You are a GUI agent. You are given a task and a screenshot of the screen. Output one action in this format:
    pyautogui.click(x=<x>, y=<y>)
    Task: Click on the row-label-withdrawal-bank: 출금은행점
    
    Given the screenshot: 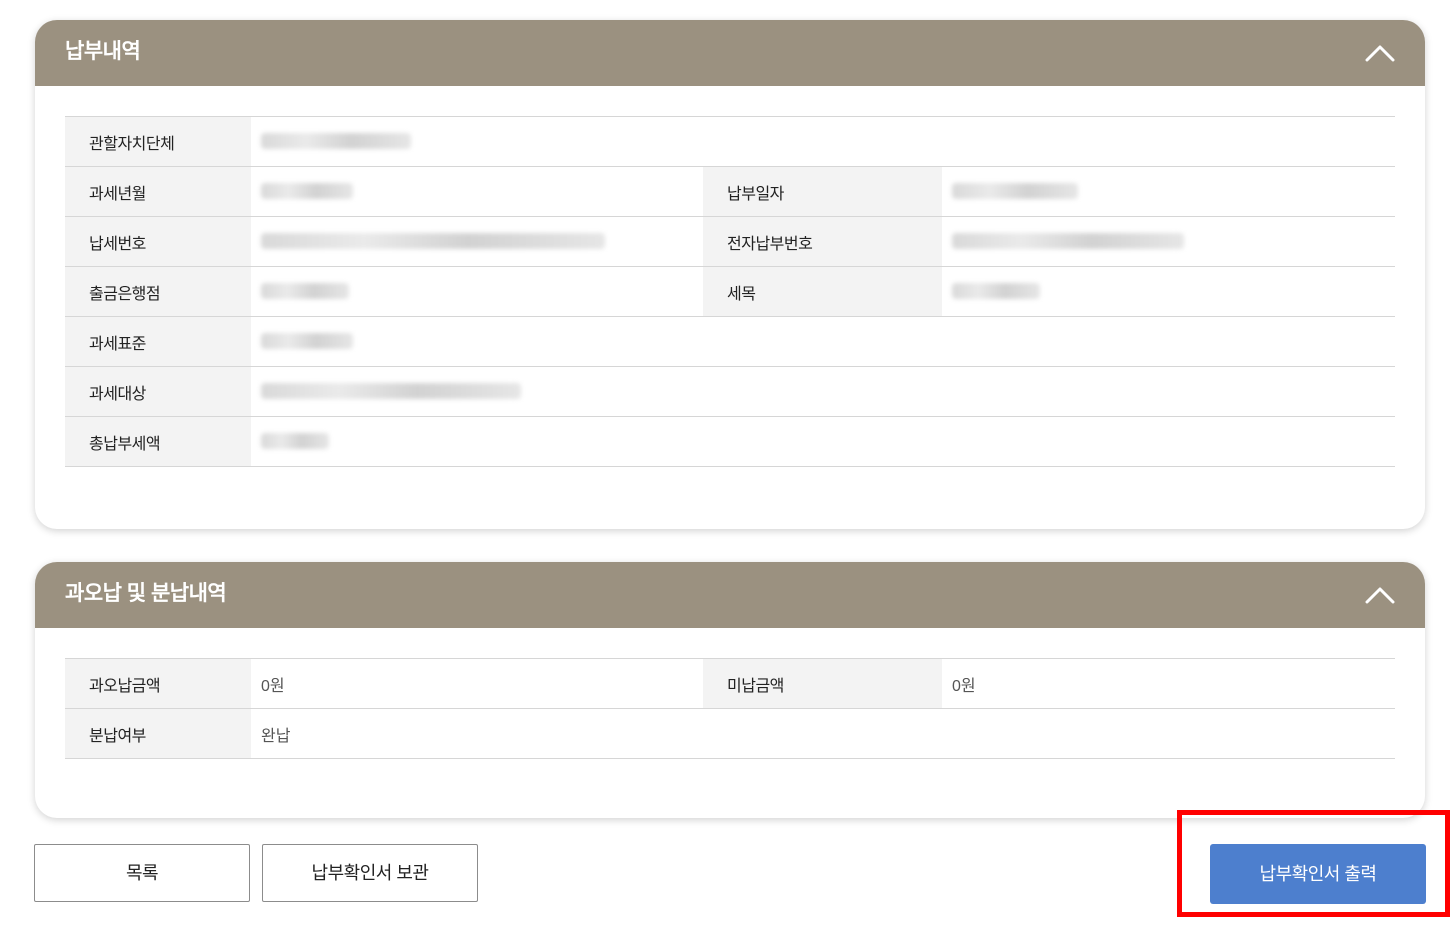 What is the action you would take?
    pyautogui.click(x=158, y=291)
    